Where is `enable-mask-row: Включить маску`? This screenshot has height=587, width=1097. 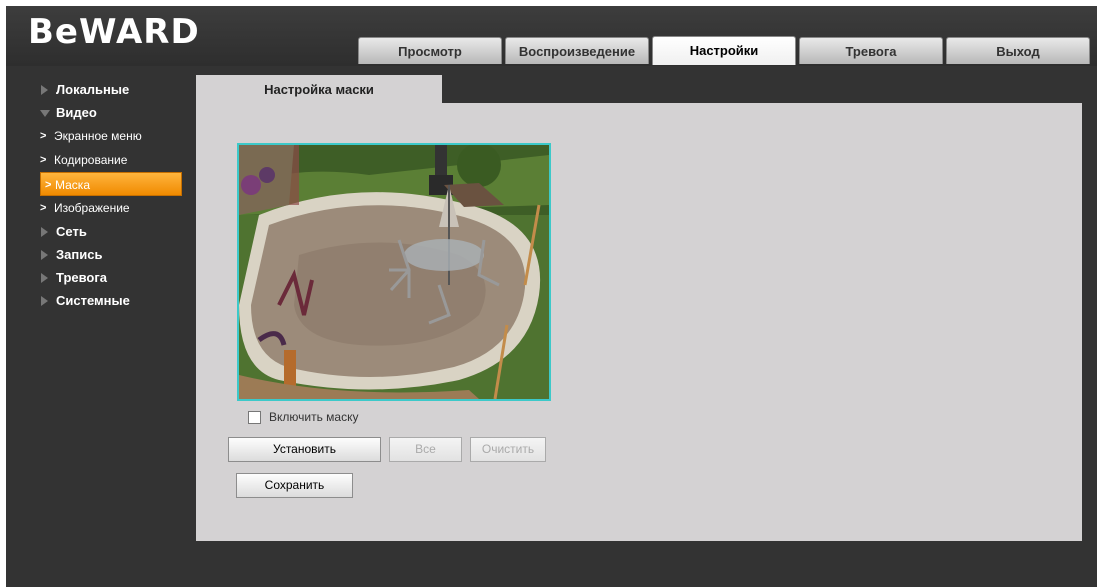
enable-mask-row: Включить маску is located at coordinates (303, 417).